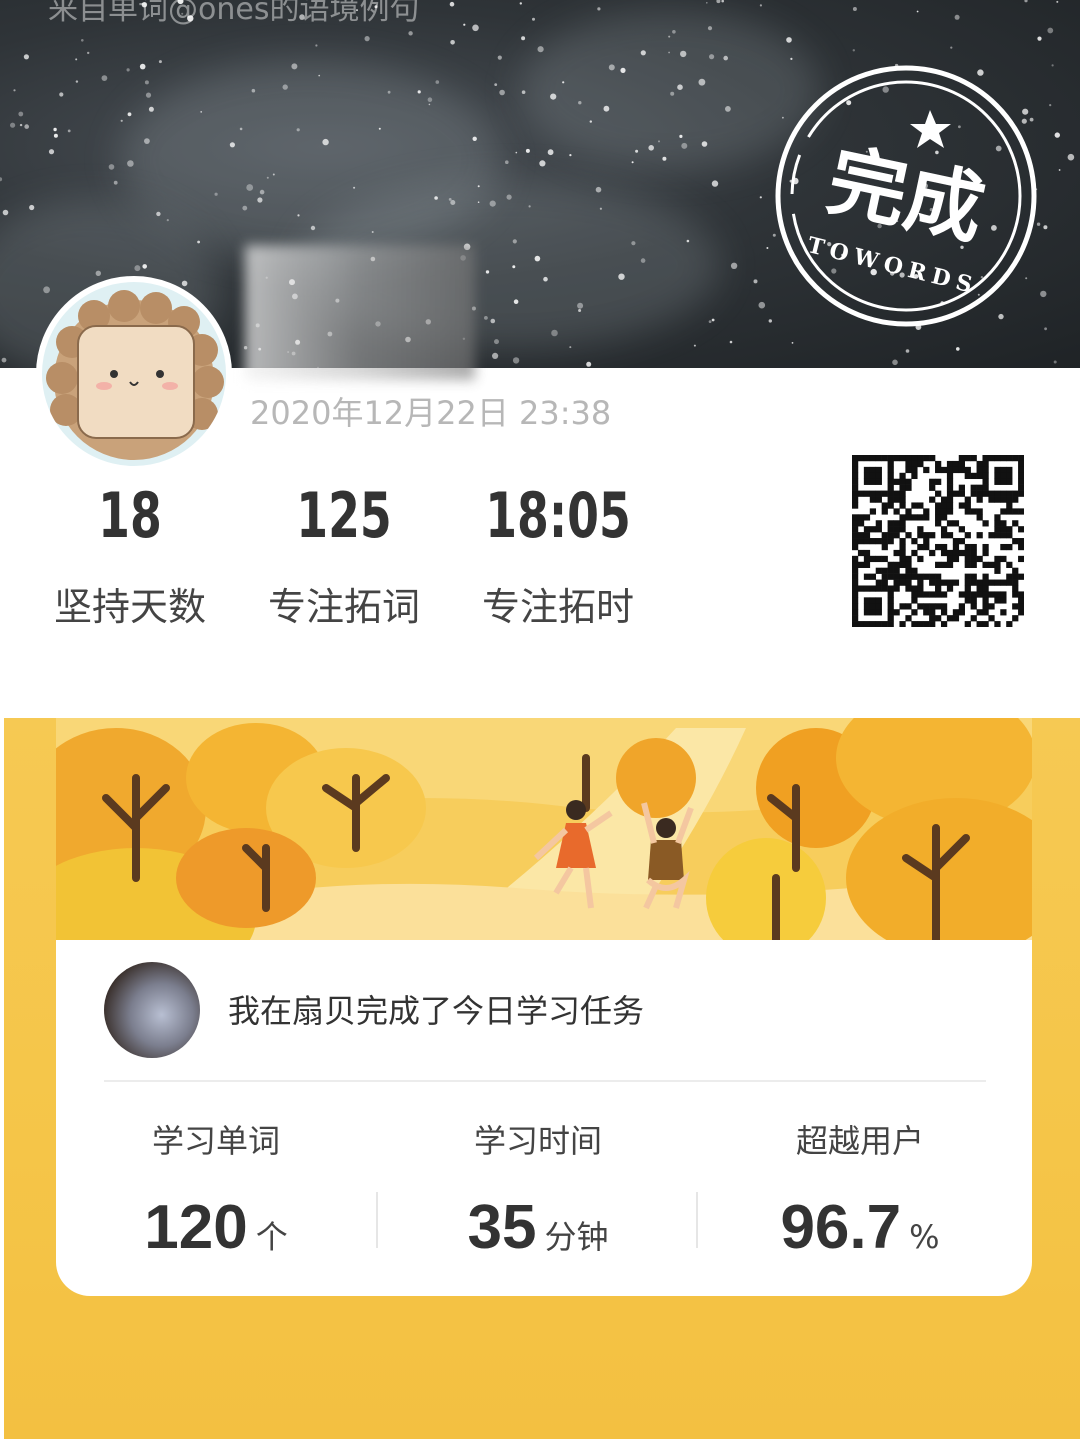  What do you see at coordinates (343, 607) in the screenshot?
I see `stat-words-label: 专注拓词` at bounding box center [343, 607].